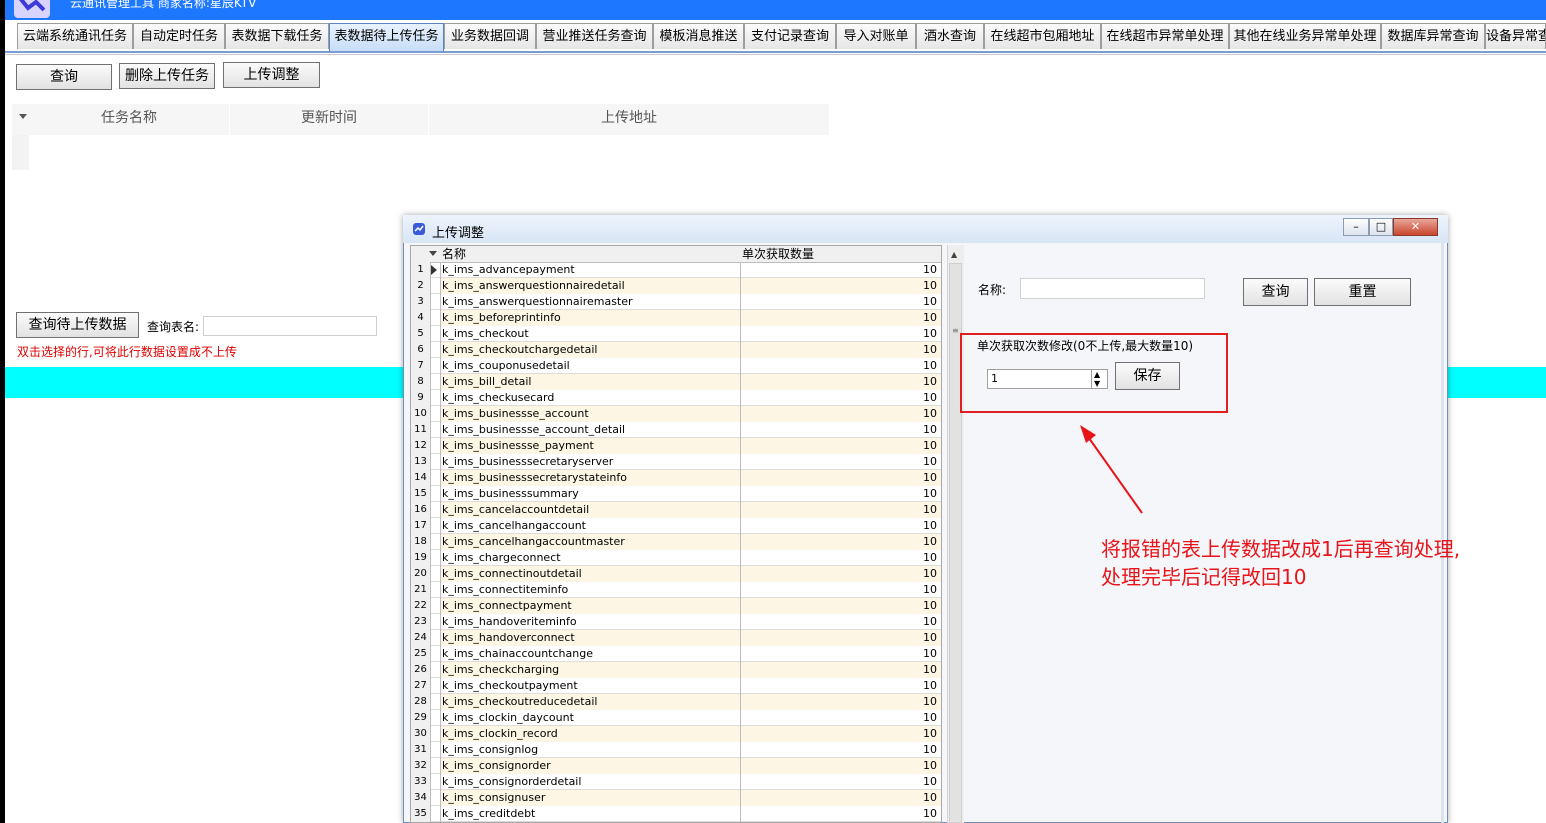 The height and width of the screenshot is (823, 1546). I want to click on table-row: 5 k_ims_checkout 10, so click(676, 334).